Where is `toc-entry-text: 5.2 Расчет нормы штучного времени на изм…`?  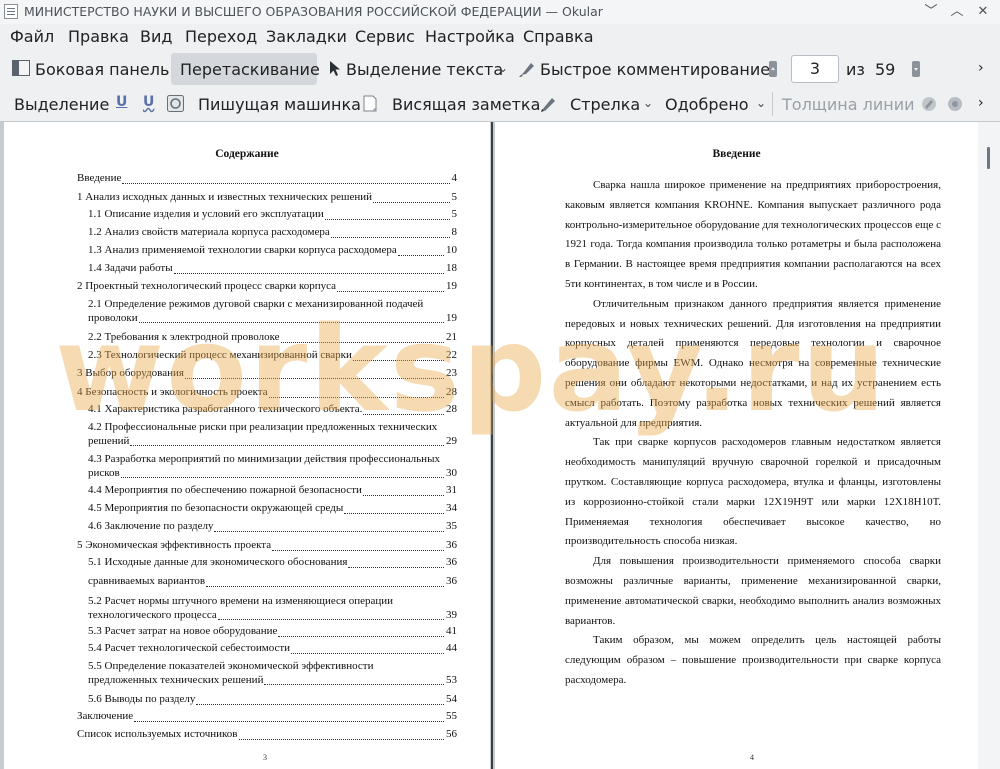
toc-entry-text: 5.2 Расчет нормы штучного времени на изм… is located at coordinates (241, 601).